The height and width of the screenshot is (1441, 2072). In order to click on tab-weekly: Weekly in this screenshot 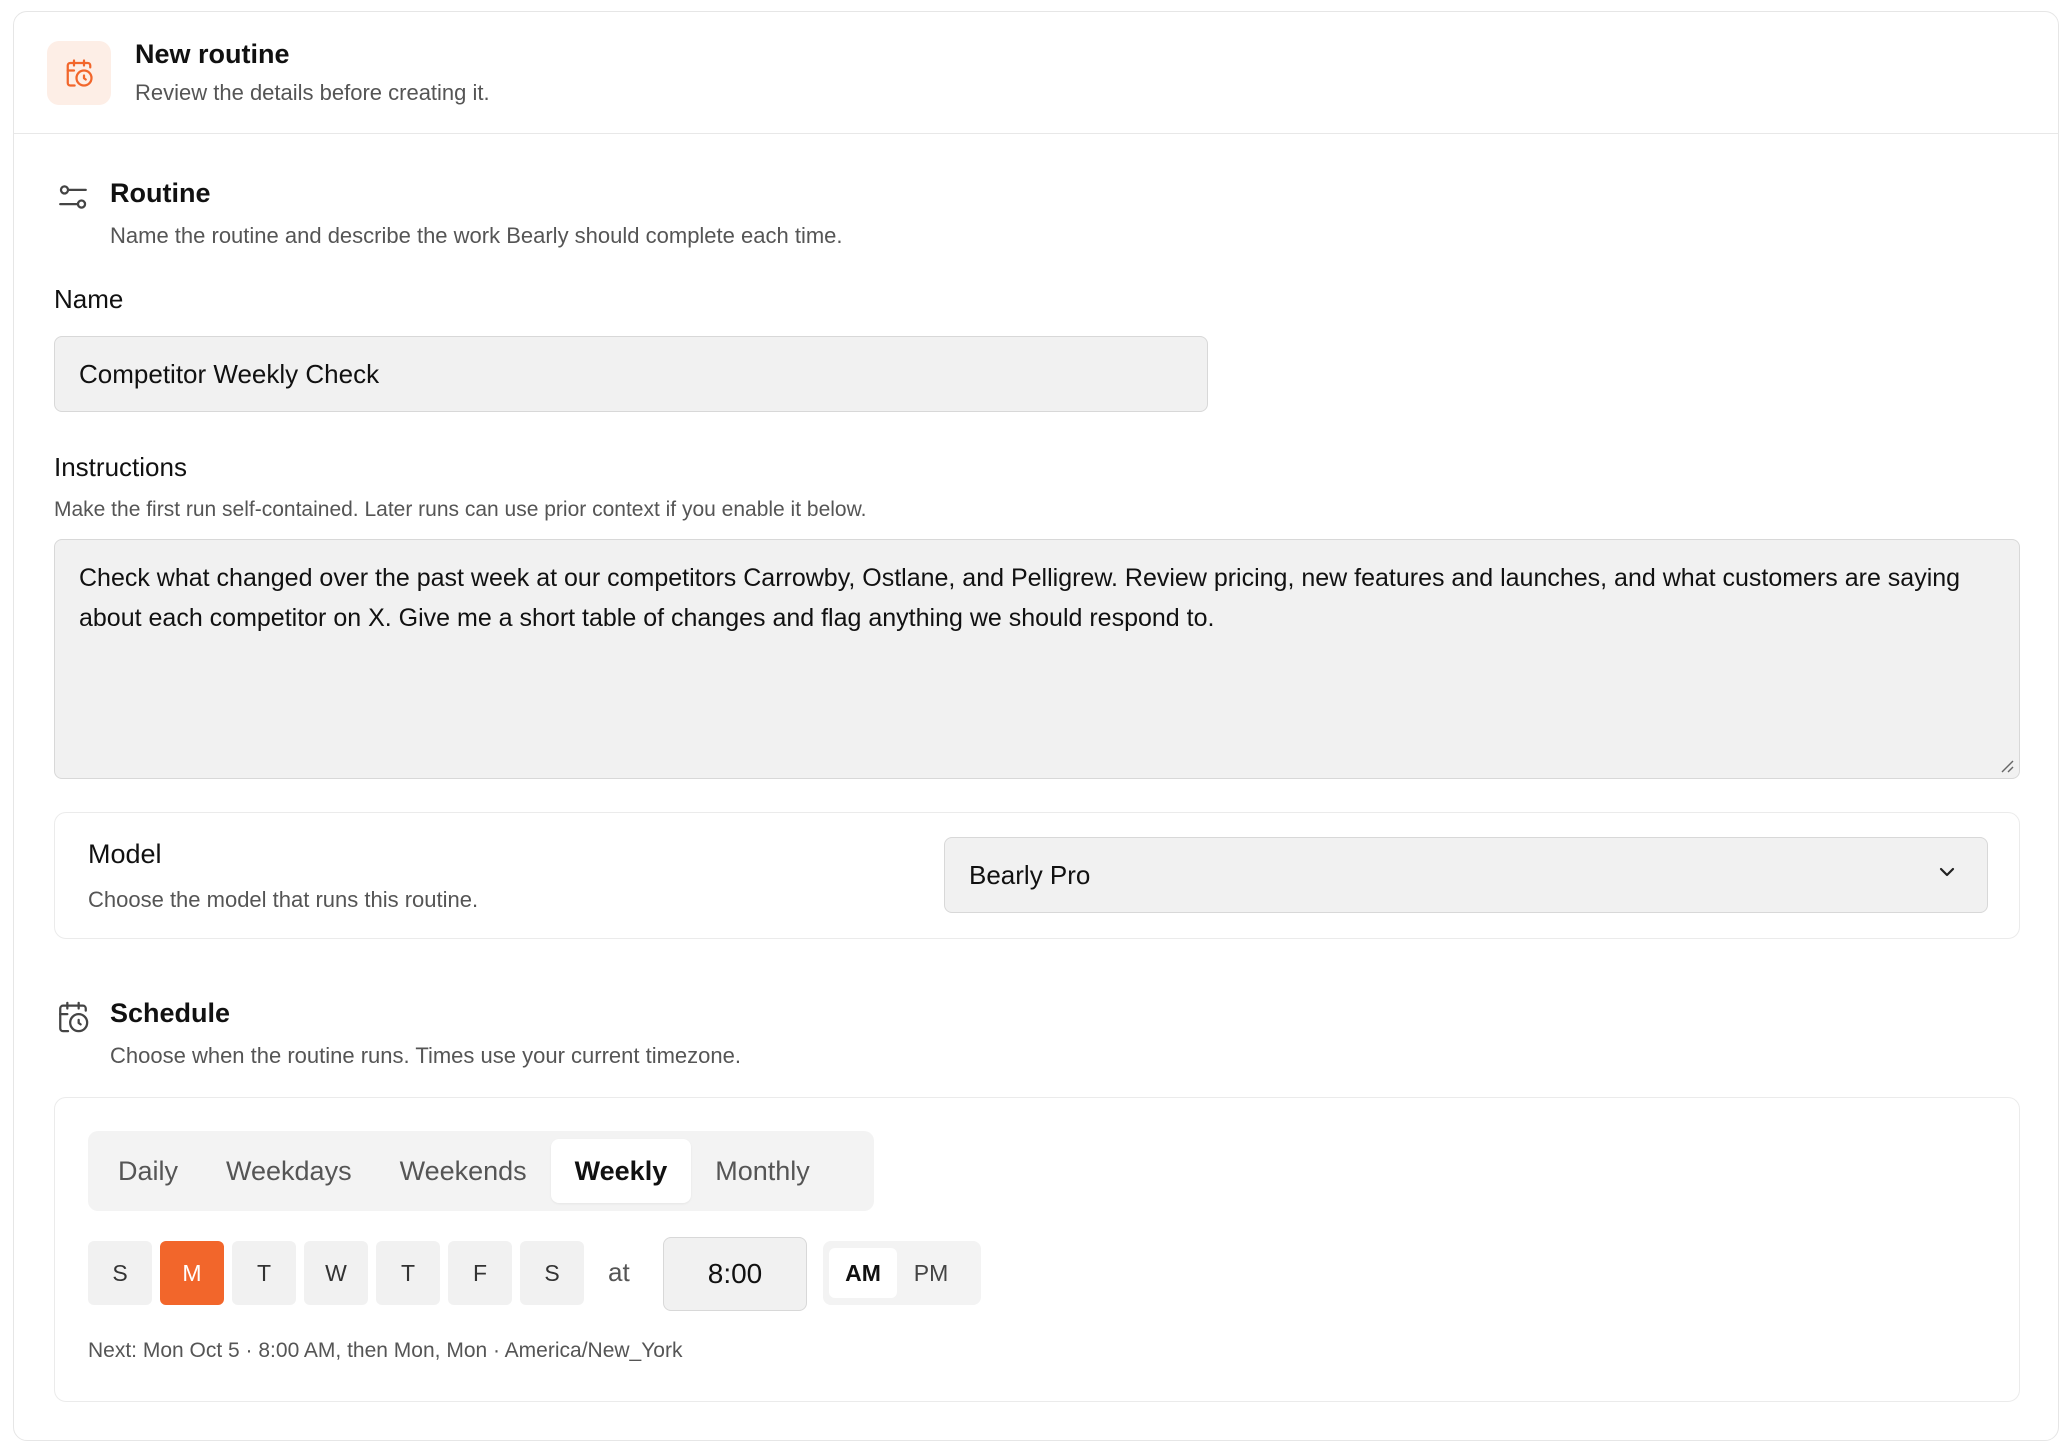, I will do `click(621, 1171)`.